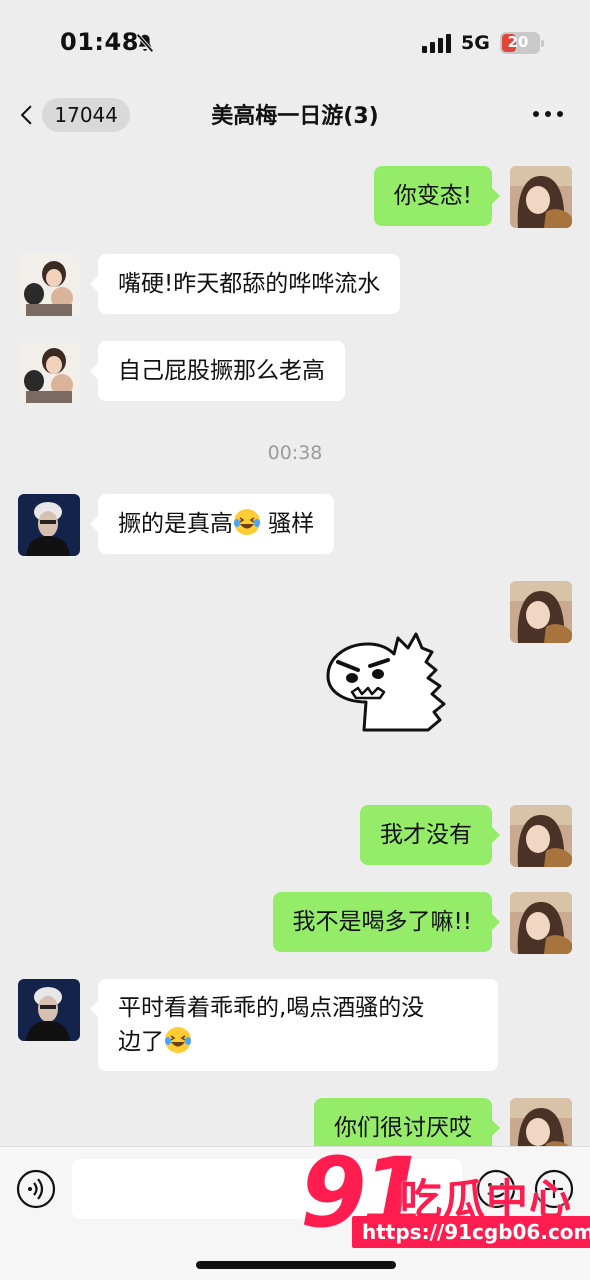  I want to click on message-timestamp: 00:38, so click(295, 453).